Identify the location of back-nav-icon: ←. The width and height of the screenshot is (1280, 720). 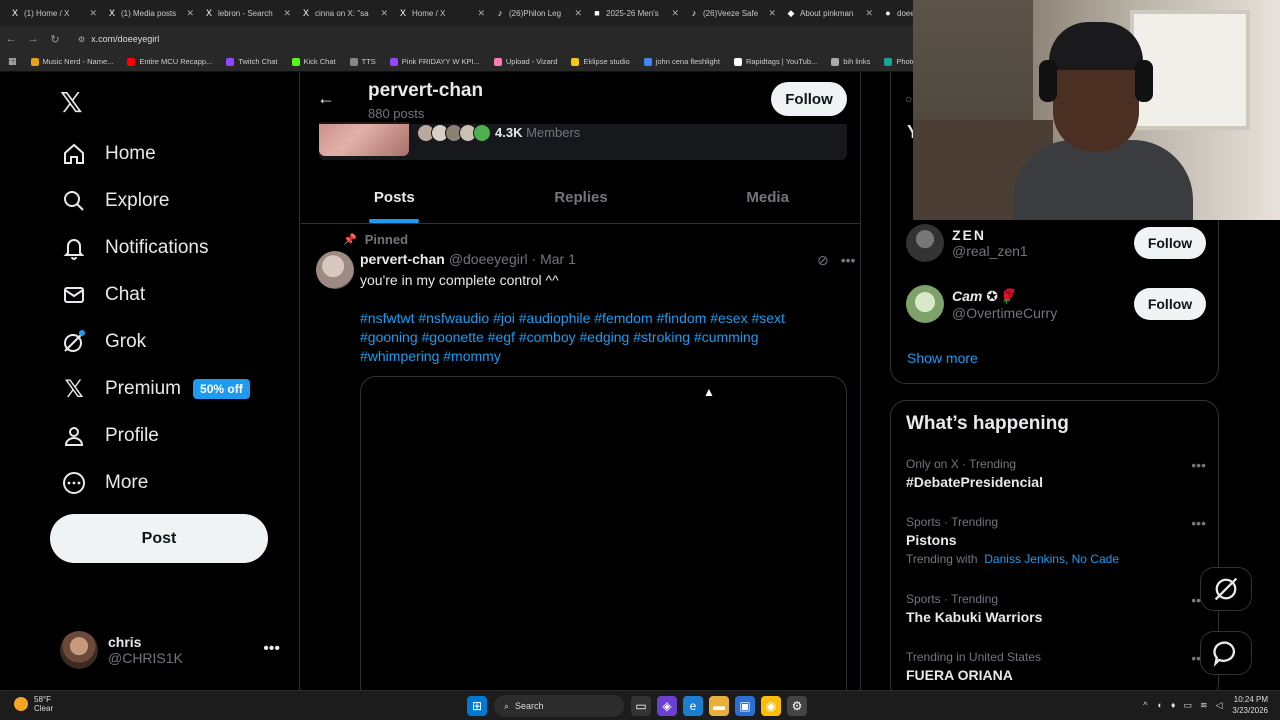
(11, 39).